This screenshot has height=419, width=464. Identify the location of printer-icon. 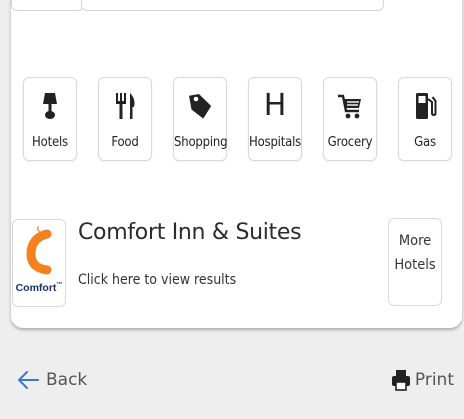
(400, 380).